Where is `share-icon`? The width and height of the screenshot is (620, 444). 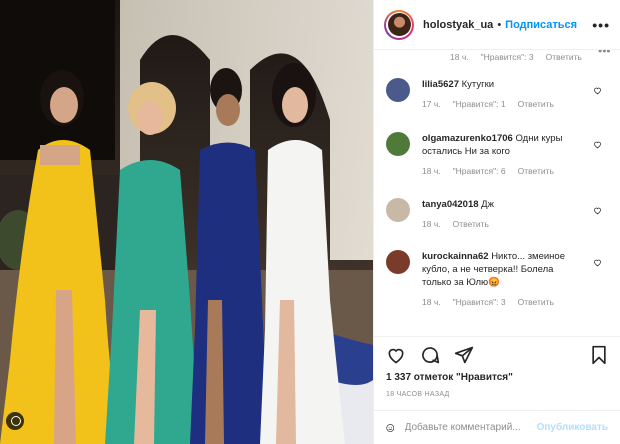
share-icon is located at coordinates (464, 355).